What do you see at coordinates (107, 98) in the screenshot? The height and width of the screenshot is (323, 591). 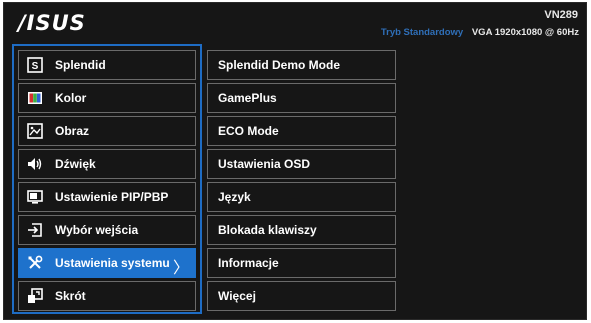 I see `menu-item-color: Kolor` at bounding box center [107, 98].